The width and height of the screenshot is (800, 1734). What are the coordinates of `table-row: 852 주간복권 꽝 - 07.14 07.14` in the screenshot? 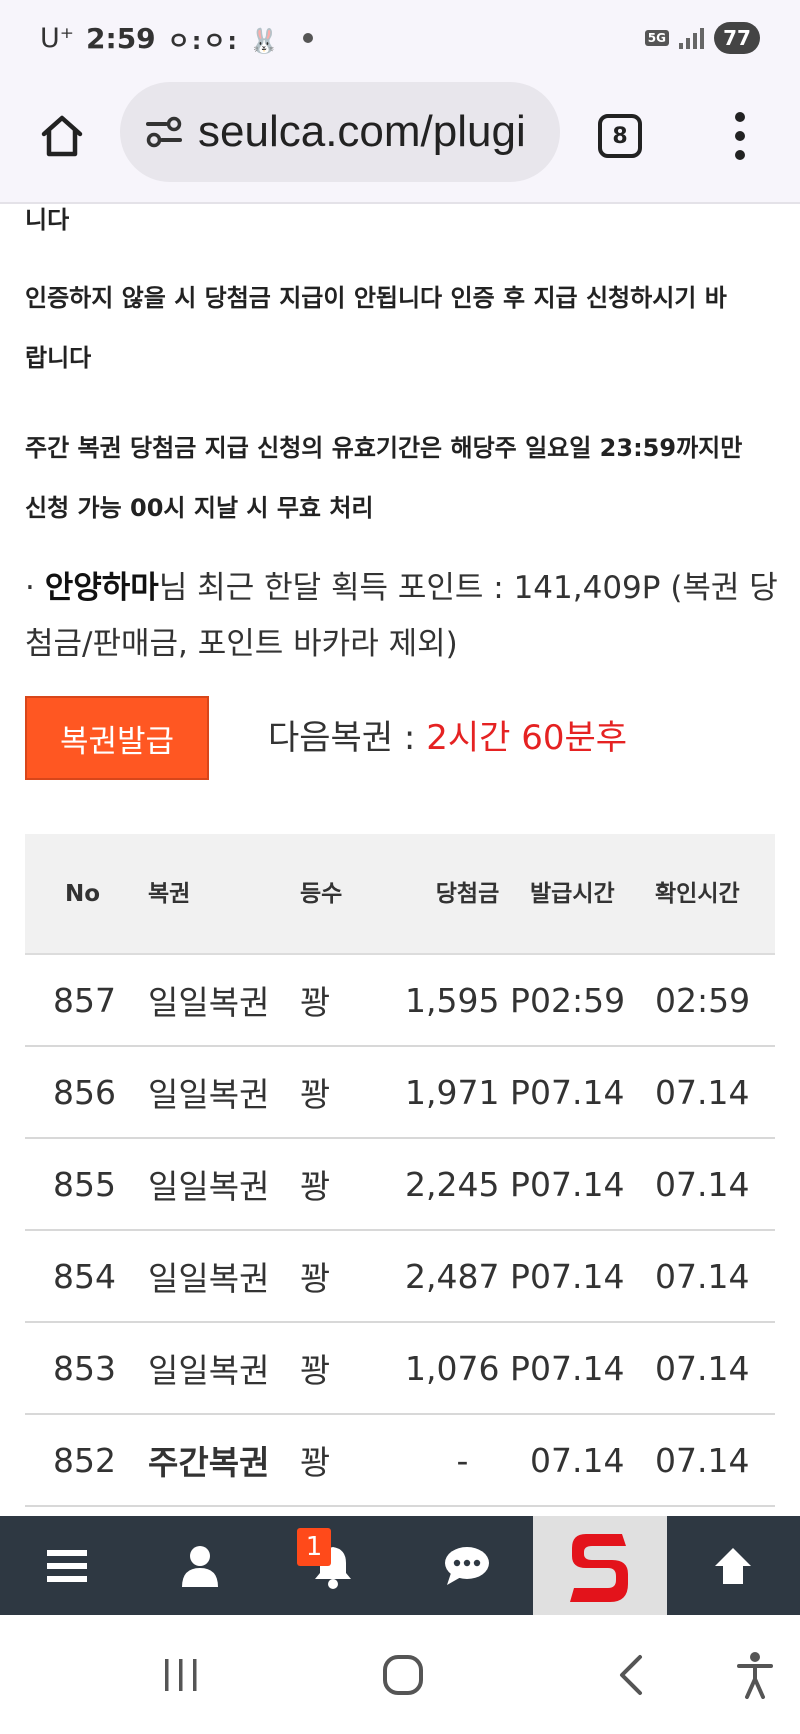 It's located at (400, 1460).